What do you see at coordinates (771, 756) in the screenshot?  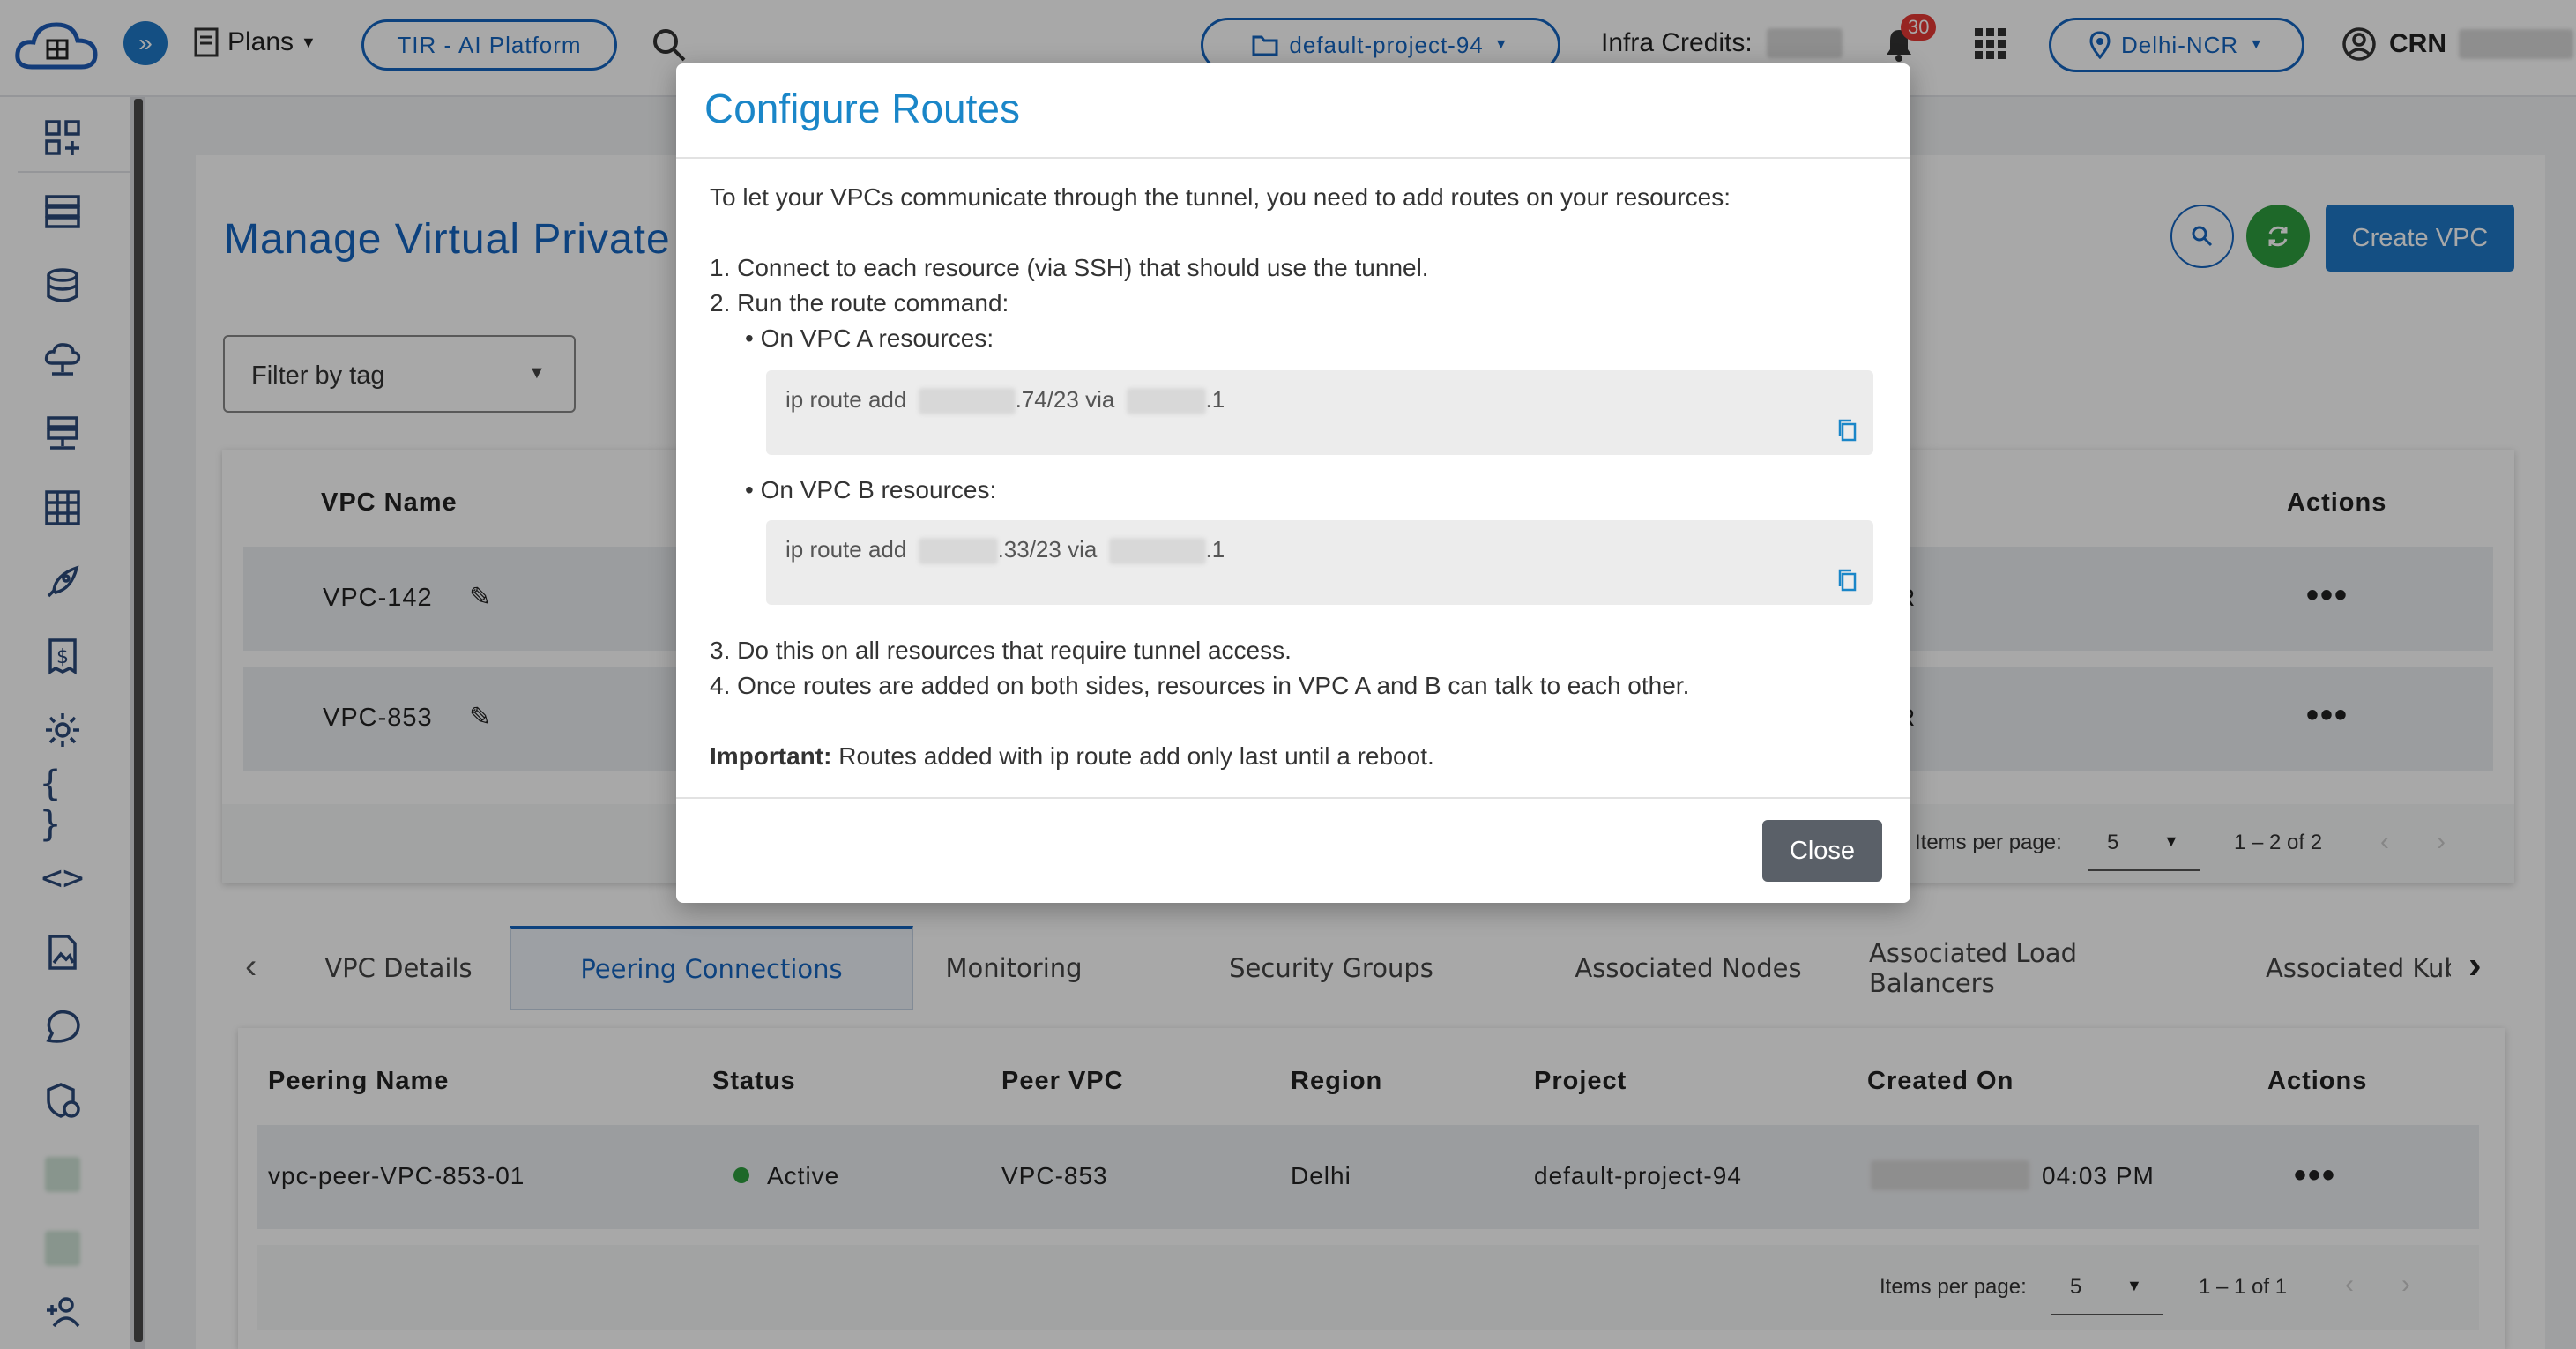 I see `important-label: Important:` at bounding box center [771, 756].